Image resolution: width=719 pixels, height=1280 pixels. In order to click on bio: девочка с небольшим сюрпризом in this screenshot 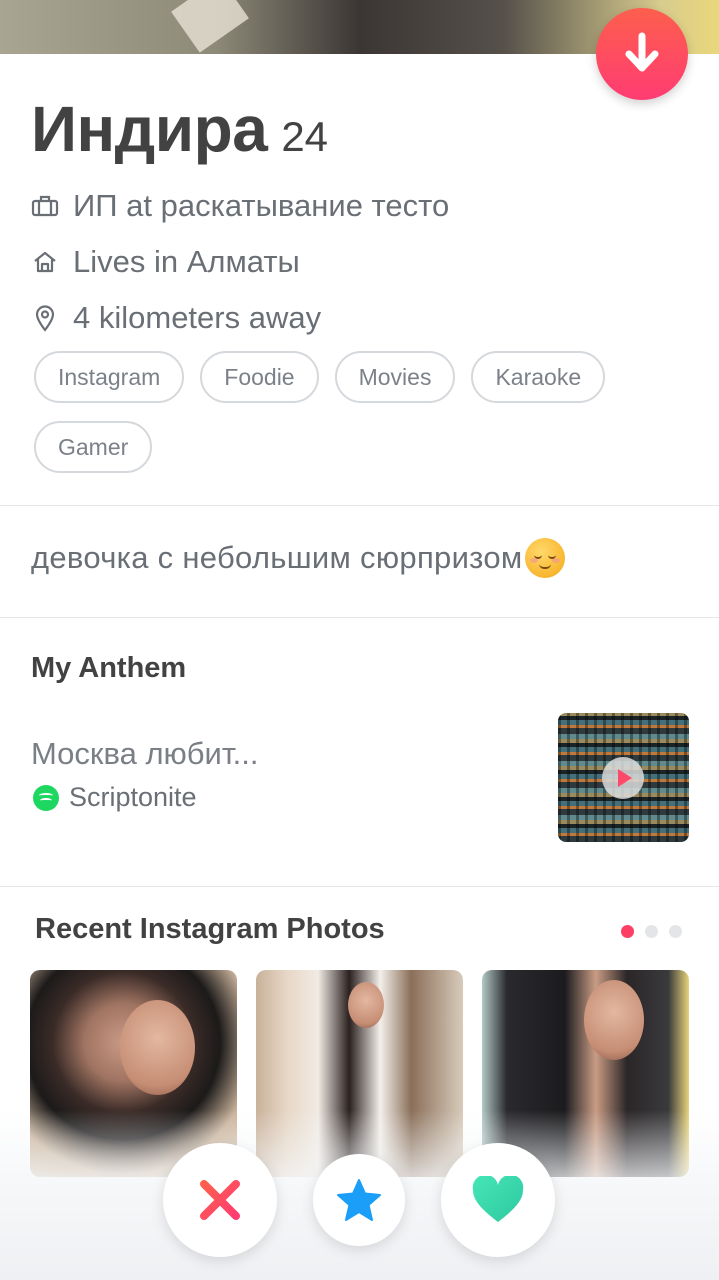, I will do `click(298, 558)`.